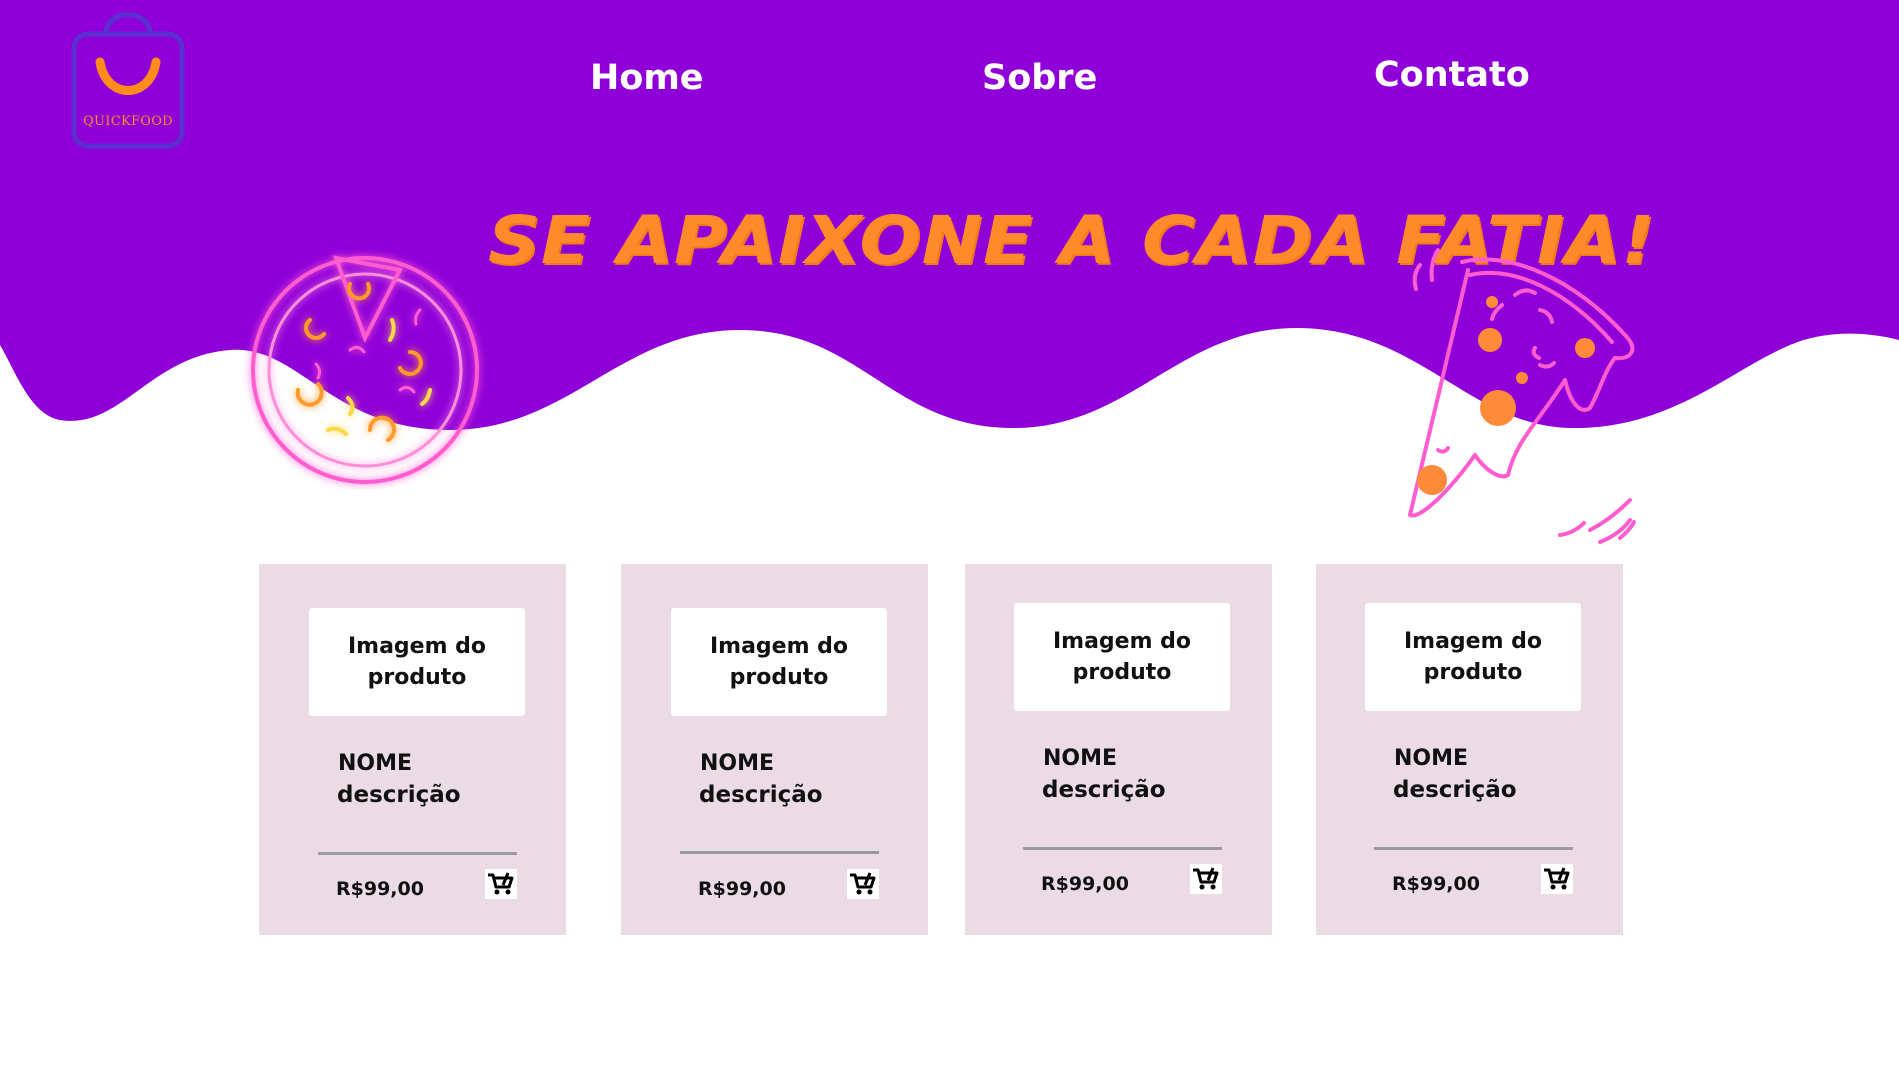 Image resolution: width=1899 pixels, height=1080 pixels. What do you see at coordinates (128, 77) in the screenshot?
I see `logo: QUICKFOOD` at bounding box center [128, 77].